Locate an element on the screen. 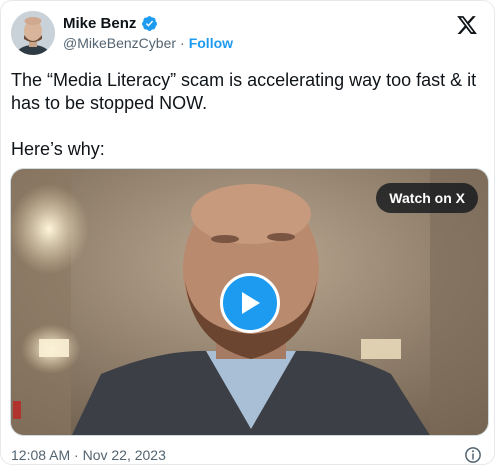  tweet-paragraph: Here’s why: is located at coordinates (58, 149).